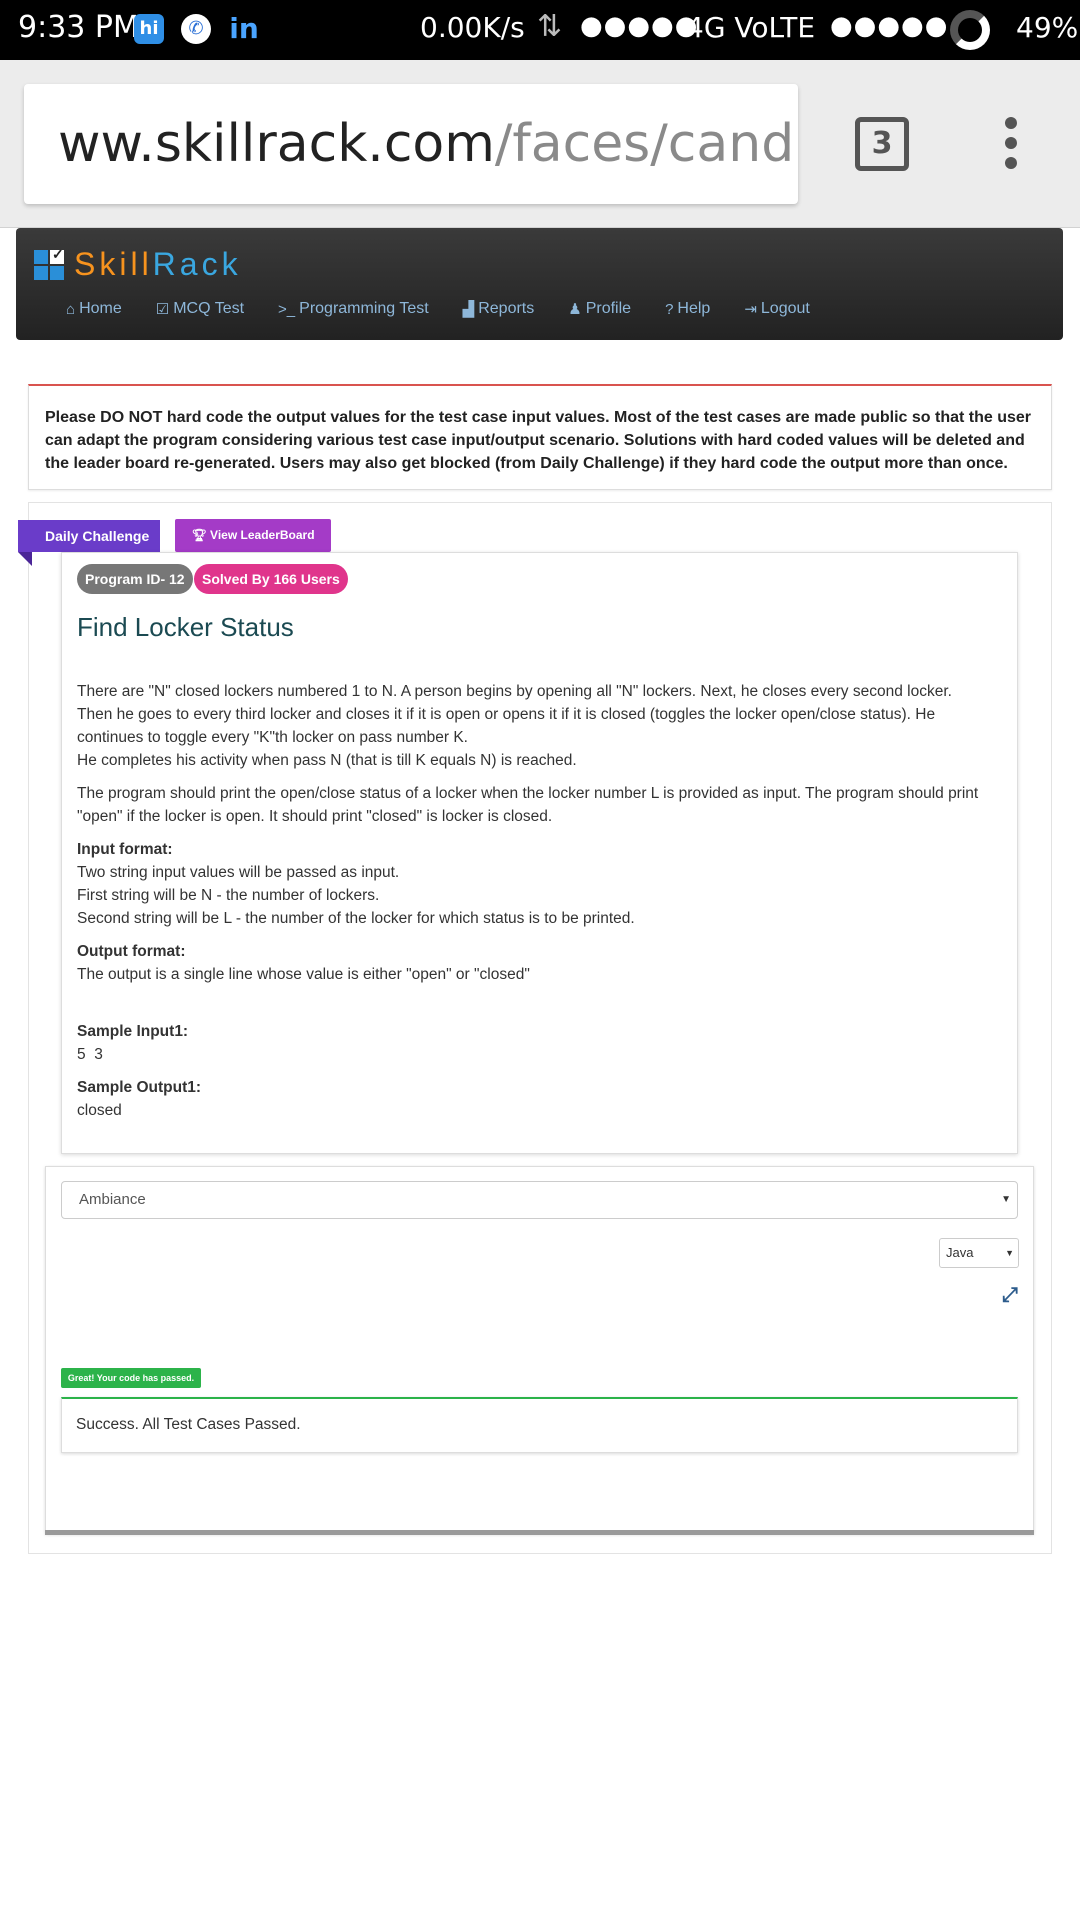  Describe the element at coordinates (687, 309) in the screenshot. I see `nav-help: ? Help` at that location.